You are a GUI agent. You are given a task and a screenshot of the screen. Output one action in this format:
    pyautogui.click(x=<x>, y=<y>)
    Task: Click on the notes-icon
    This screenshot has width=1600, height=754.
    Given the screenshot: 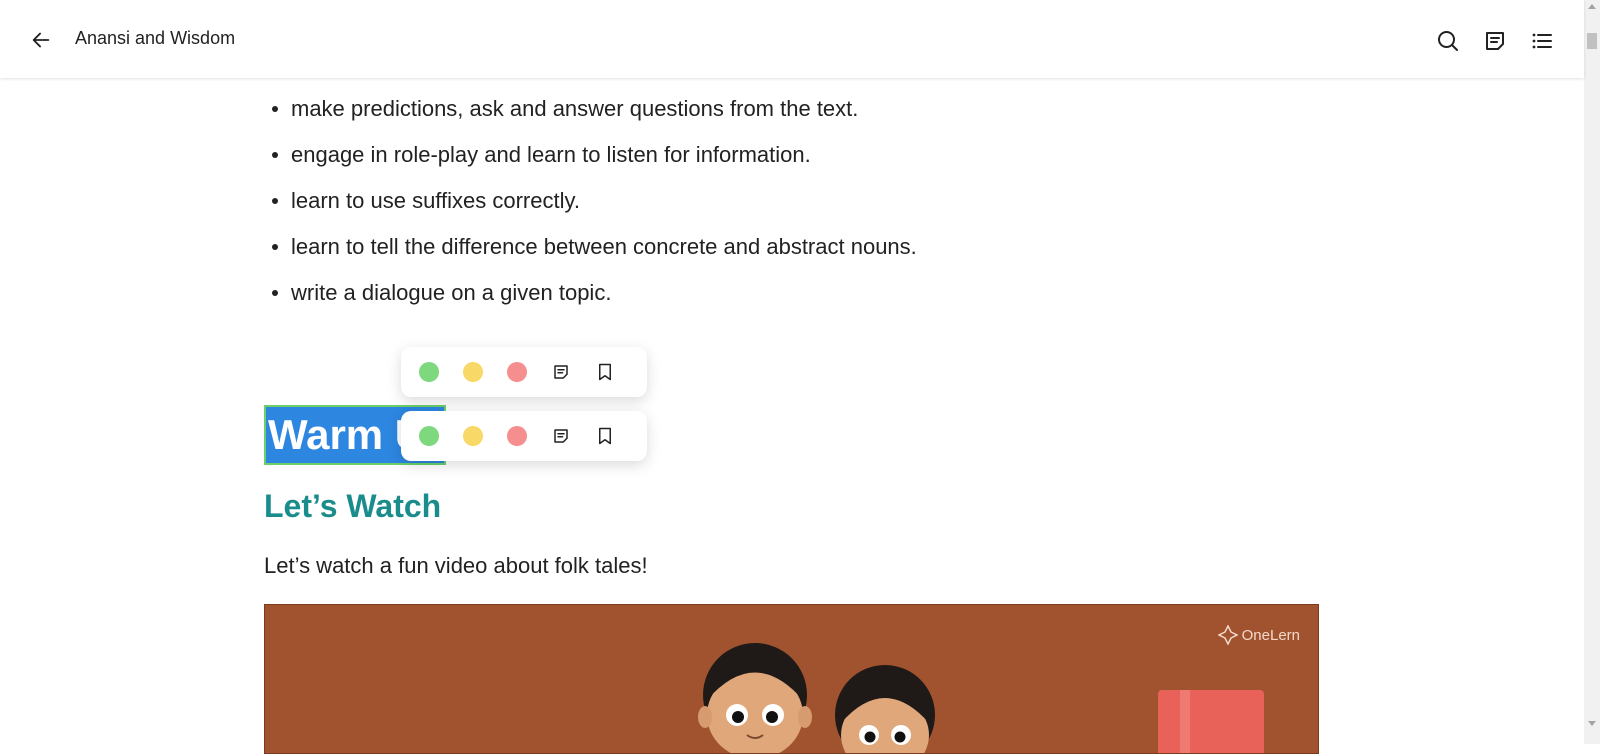 What is the action you would take?
    pyautogui.click(x=1494, y=40)
    